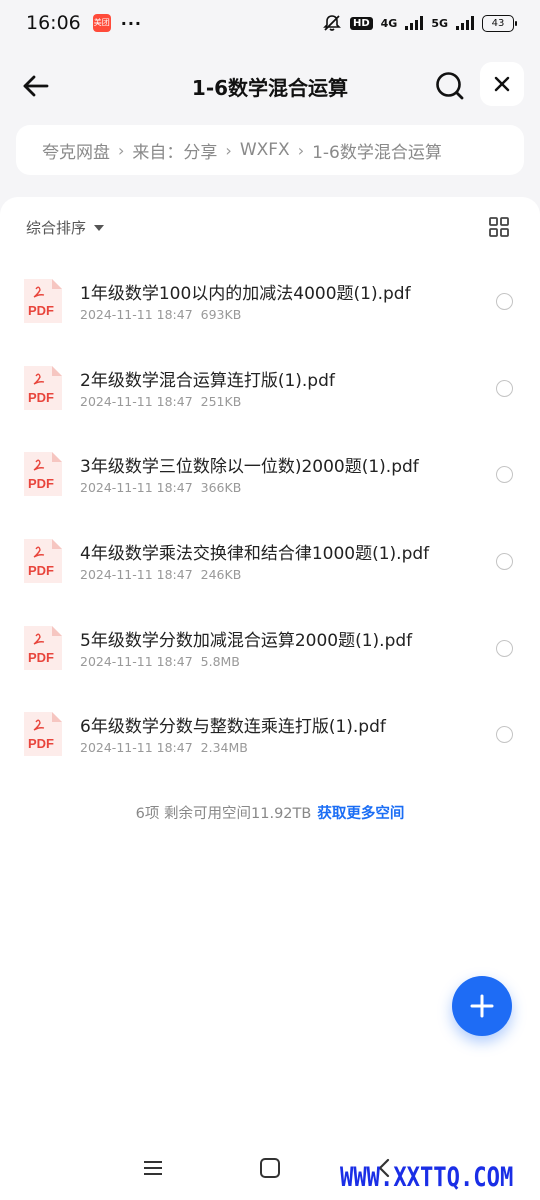 This screenshot has width=540, height=1200. What do you see at coordinates (360, 814) in the screenshot?
I see `get-more-space-link: 获取更多空间` at bounding box center [360, 814].